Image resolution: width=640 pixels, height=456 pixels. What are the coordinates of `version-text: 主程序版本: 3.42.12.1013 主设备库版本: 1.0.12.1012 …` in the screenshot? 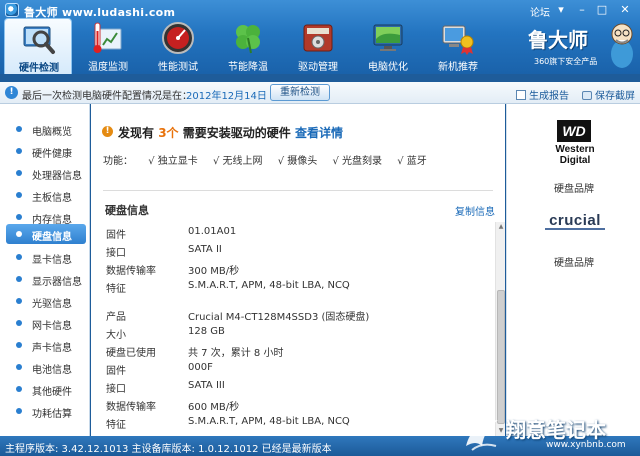 It's located at (168, 449).